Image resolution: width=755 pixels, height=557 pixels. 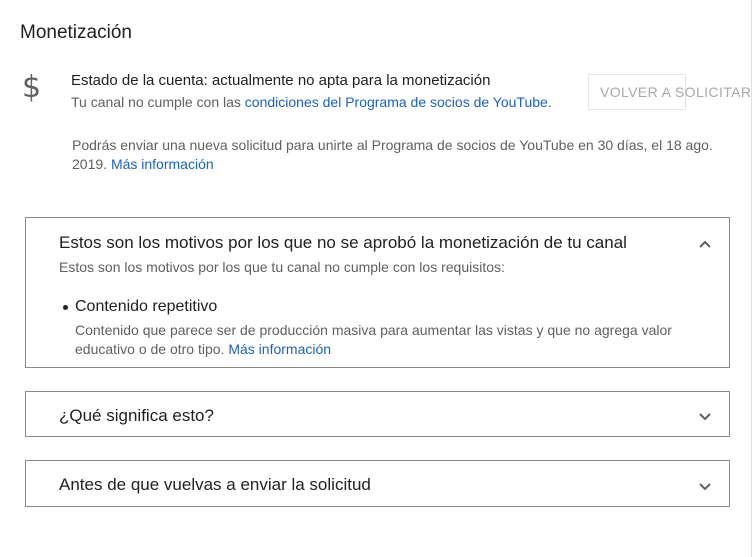 What do you see at coordinates (76, 32) in the screenshot?
I see `page-title: Monetización` at bounding box center [76, 32].